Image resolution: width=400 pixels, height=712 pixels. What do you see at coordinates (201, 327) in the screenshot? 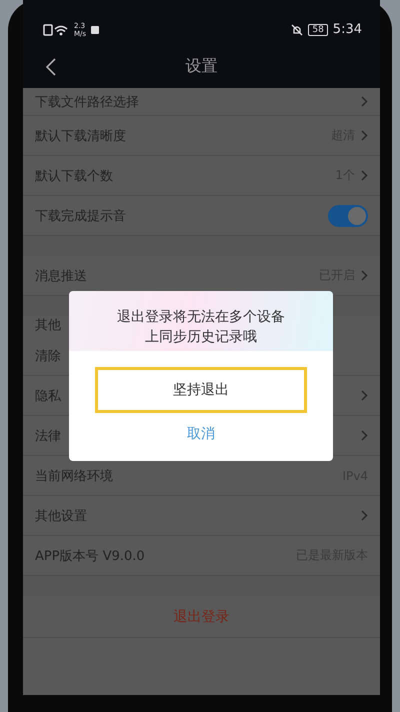
I see `dialog-message: 退出登录将无法在多个设备上同步历史记录哦` at bounding box center [201, 327].